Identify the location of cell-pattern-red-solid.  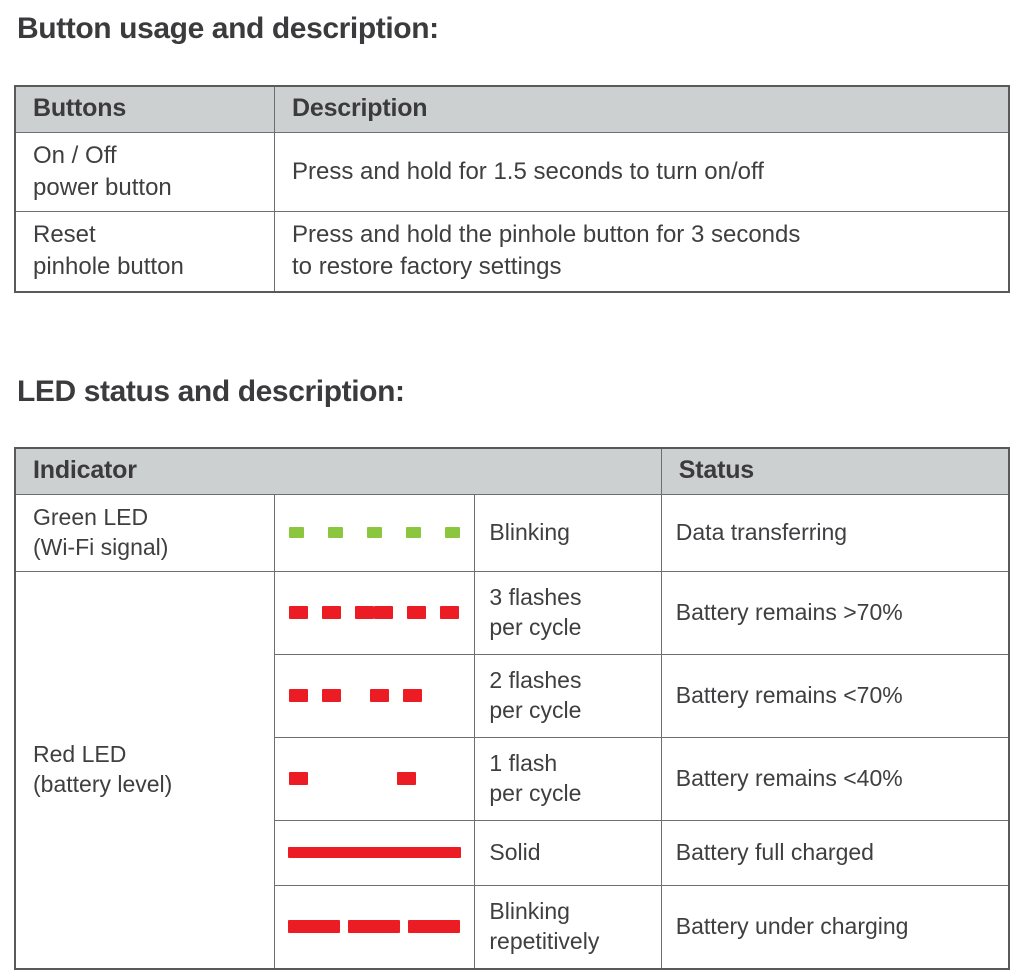
(374, 852).